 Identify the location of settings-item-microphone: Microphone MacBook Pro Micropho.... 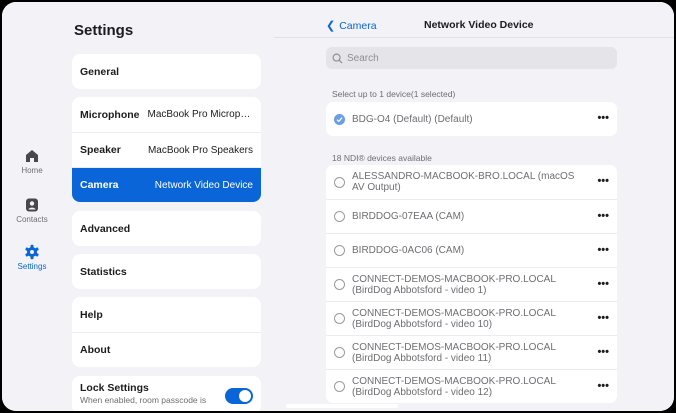
(166, 114).